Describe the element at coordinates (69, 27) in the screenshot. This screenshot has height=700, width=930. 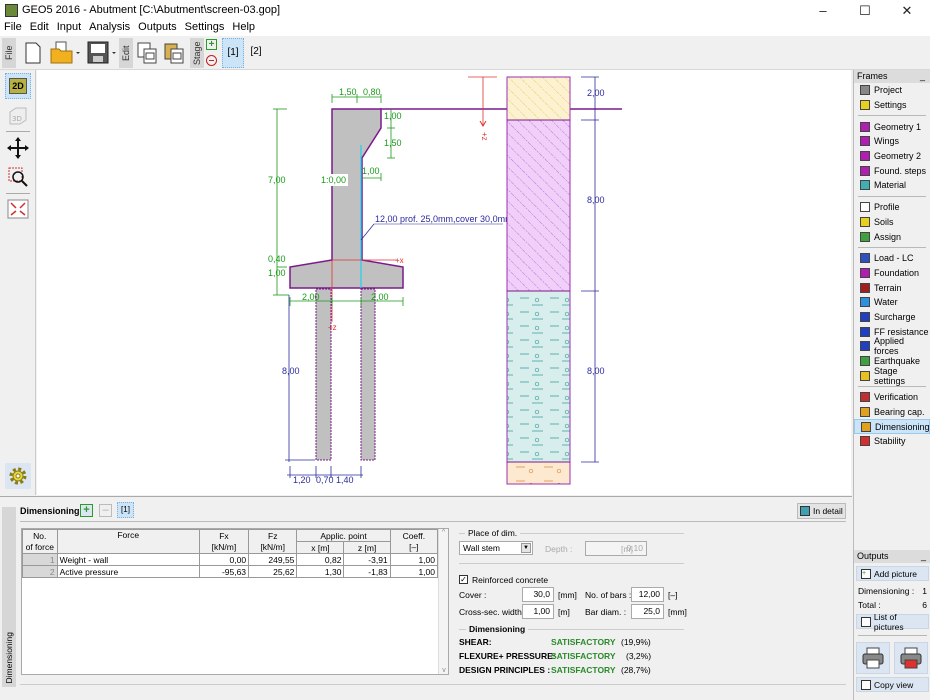
I see `menu-input: Input` at that location.